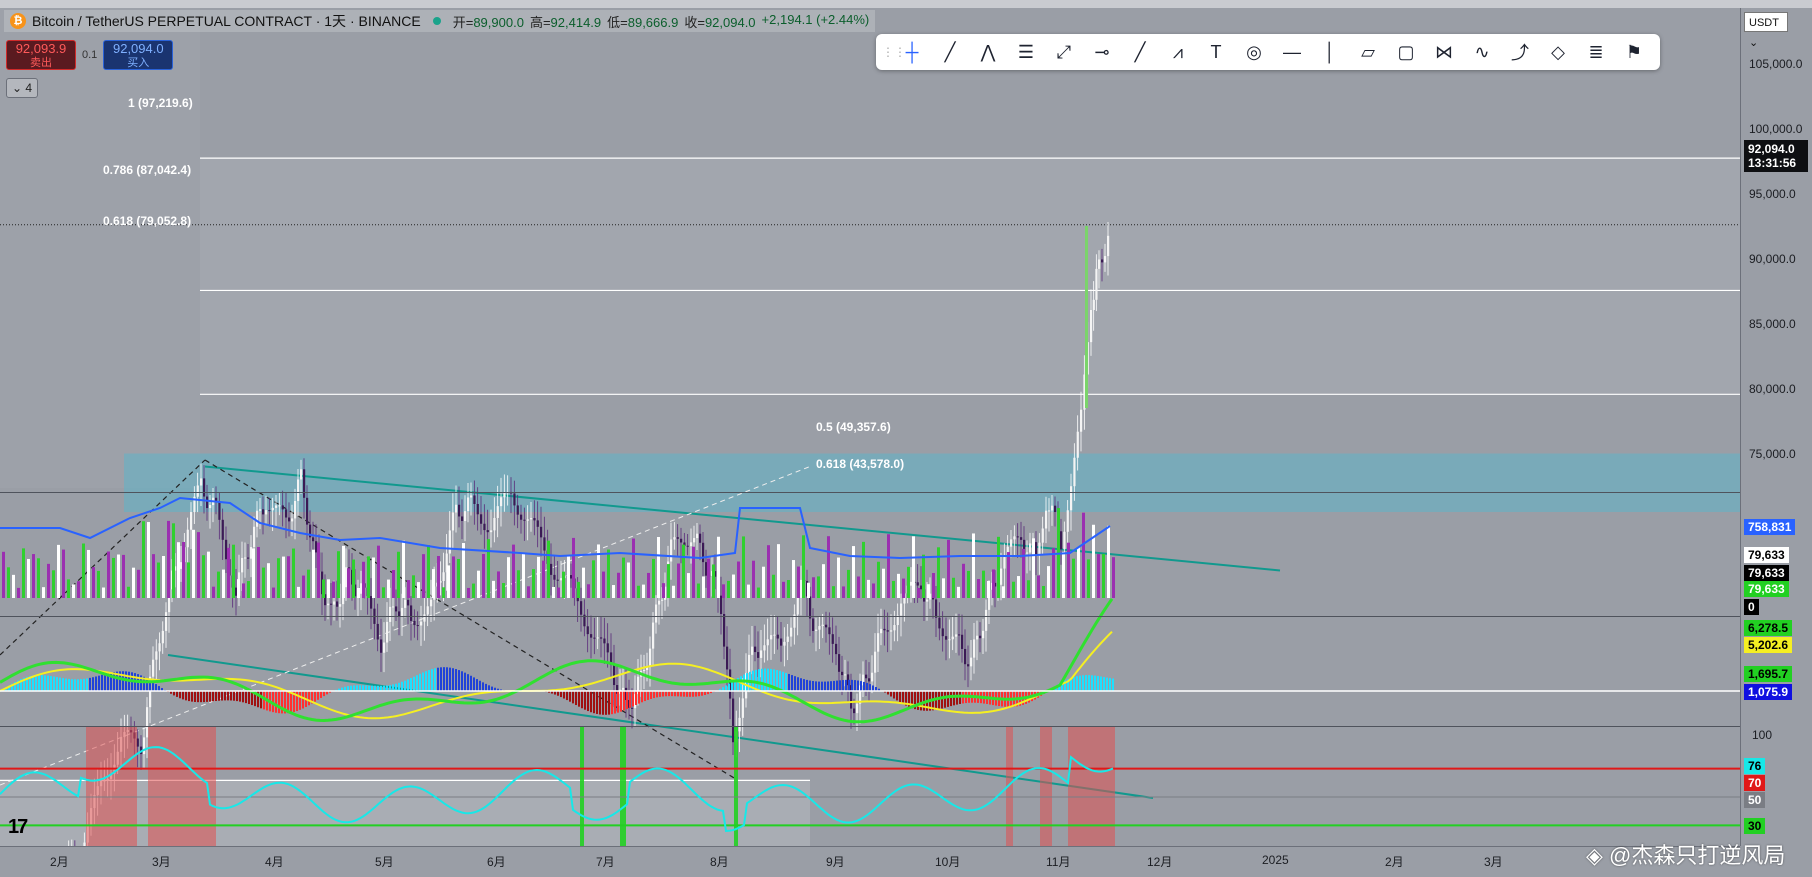 The width and height of the screenshot is (1812, 877). What do you see at coordinates (1026, 52) in the screenshot?
I see `horizontal-lines-icon: ☰` at bounding box center [1026, 52].